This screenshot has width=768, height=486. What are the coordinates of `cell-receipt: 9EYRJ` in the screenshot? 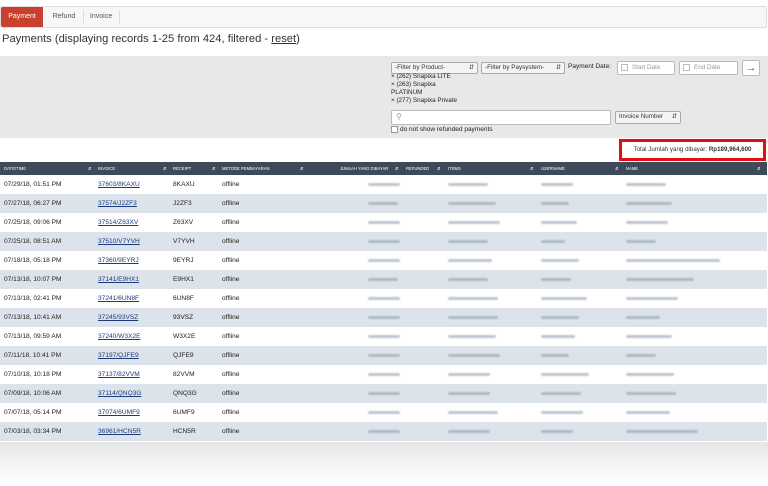 It's located at (183, 260).